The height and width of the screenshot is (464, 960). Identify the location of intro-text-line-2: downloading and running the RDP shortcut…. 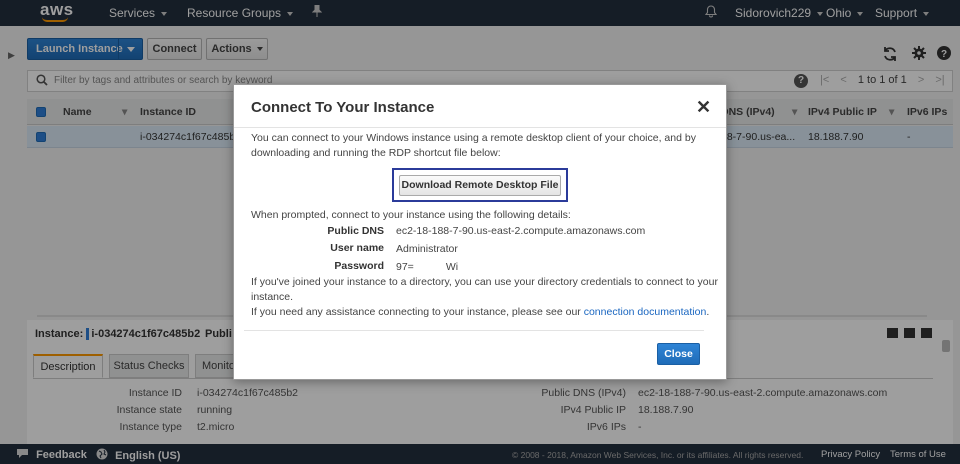
(376, 153).